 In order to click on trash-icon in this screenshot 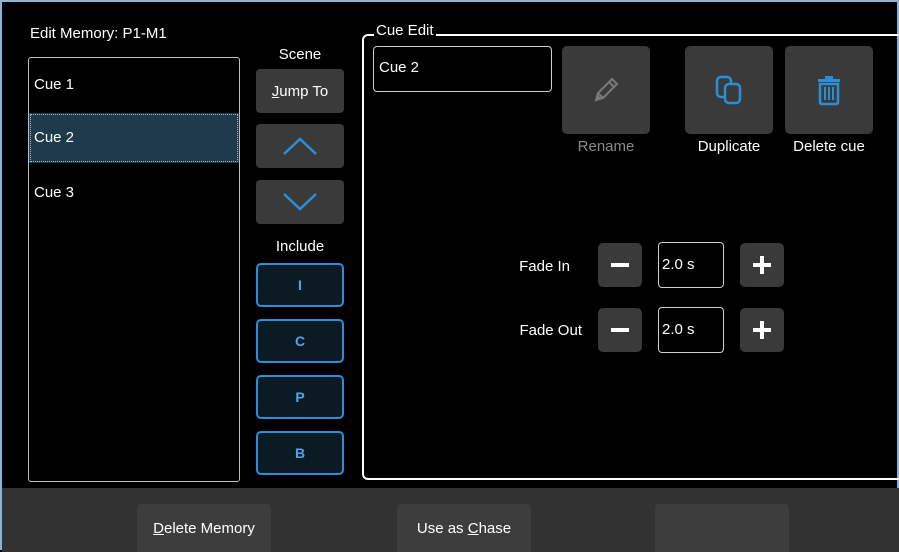, I will do `click(829, 91)`.